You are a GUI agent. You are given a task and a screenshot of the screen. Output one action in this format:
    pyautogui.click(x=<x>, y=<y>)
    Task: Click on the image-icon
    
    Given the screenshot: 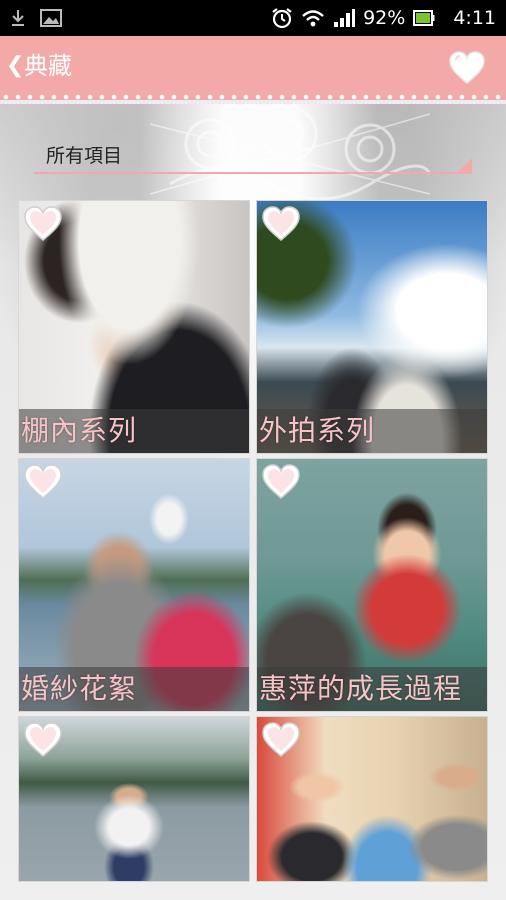 What is the action you would take?
    pyautogui.click(x=51, y=18)
    